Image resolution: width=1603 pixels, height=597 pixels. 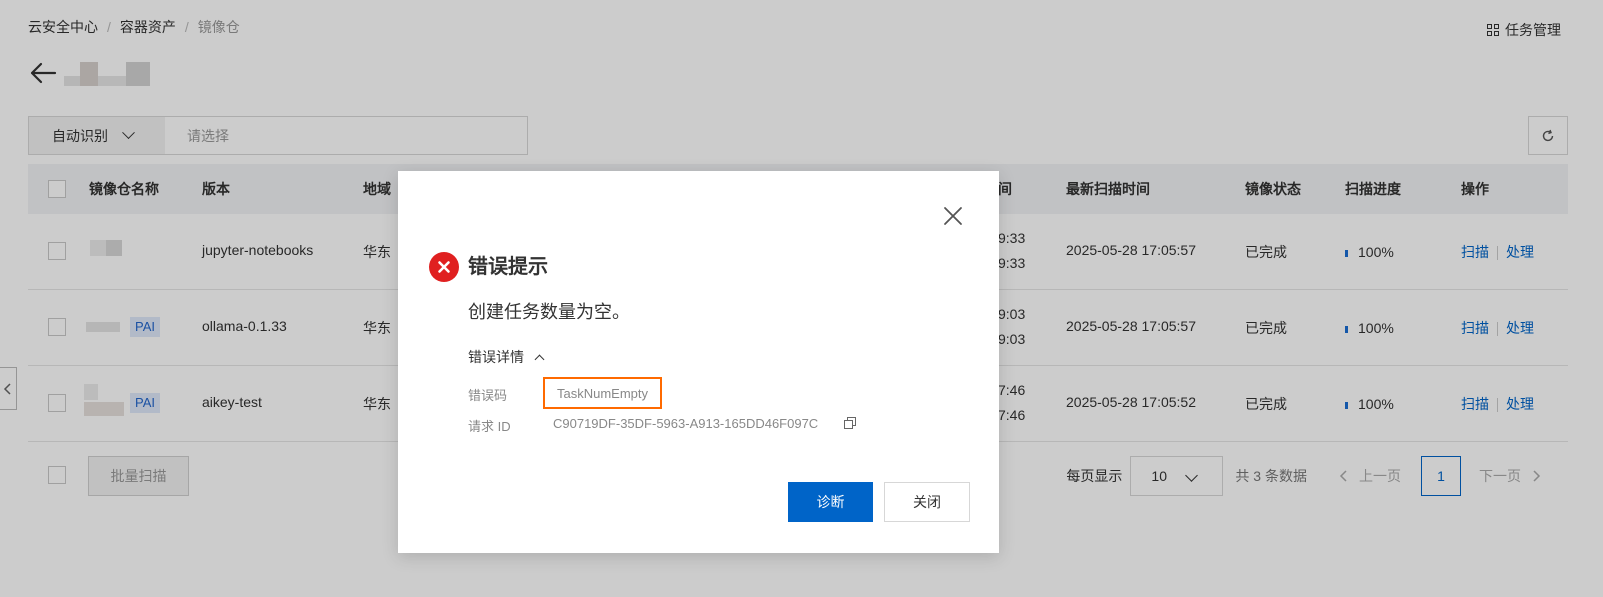 I want to click on error-code-value: TaskNumEmpty, so click(x=602, y=393).